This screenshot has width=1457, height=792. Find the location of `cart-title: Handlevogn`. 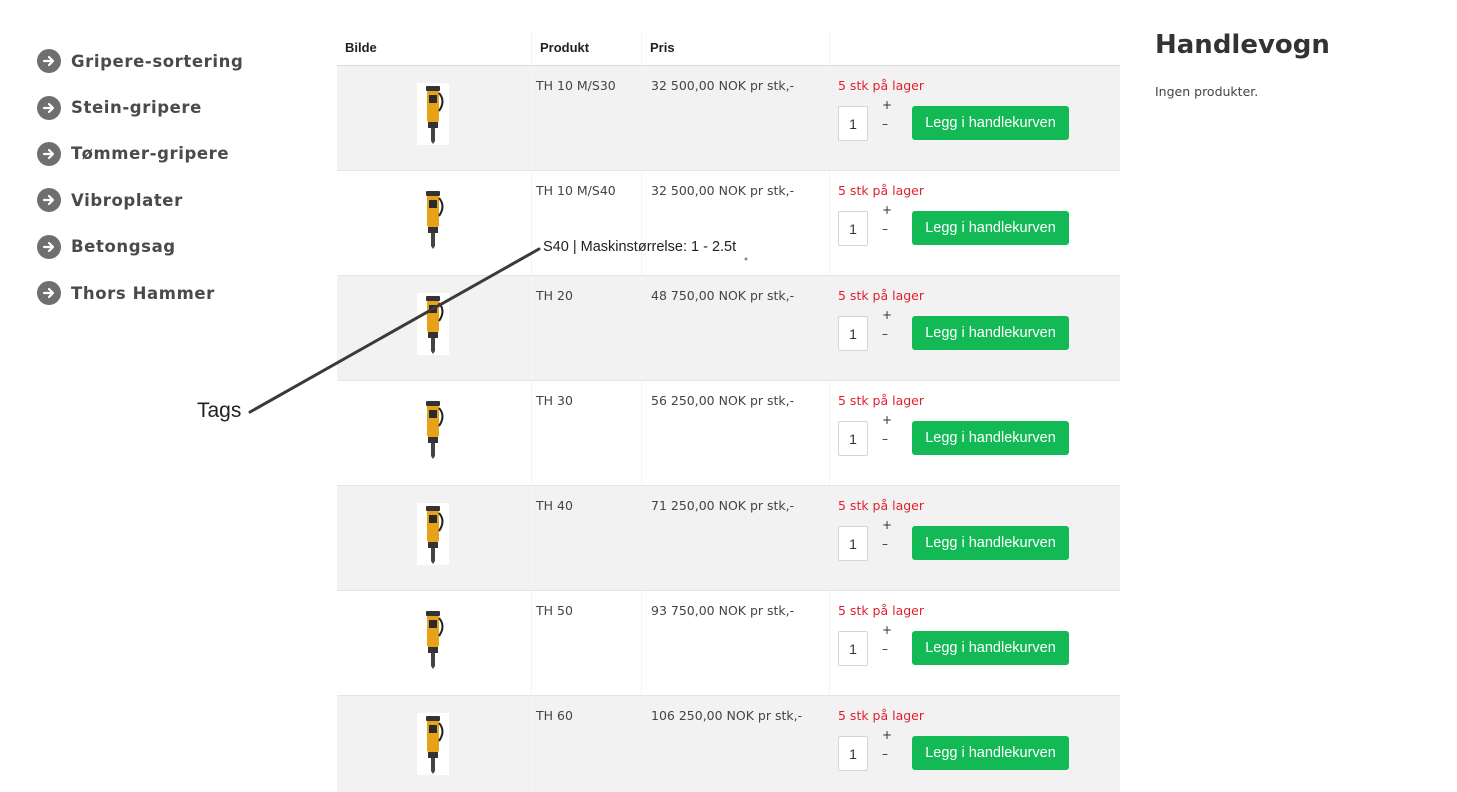

cart-title: Handlevogn is located at coordinates (1242, 45).